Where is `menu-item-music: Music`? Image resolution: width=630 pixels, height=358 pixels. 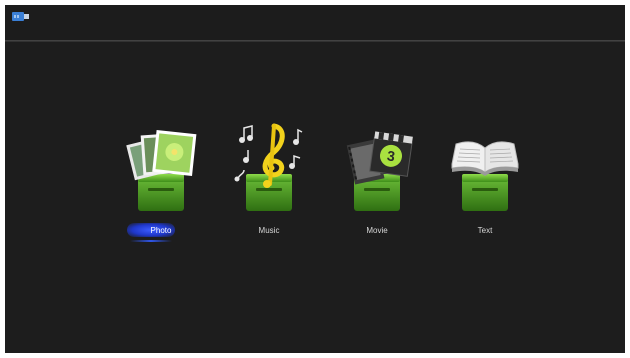
menu-item-music: Music is located at coordinates (269, 180).